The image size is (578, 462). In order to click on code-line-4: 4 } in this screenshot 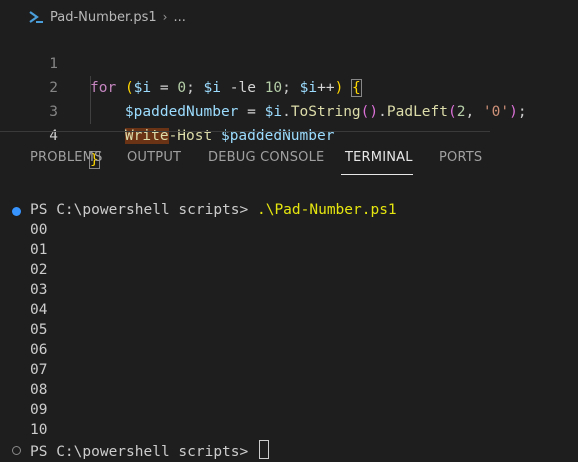, I will do `click(289, 134)`.